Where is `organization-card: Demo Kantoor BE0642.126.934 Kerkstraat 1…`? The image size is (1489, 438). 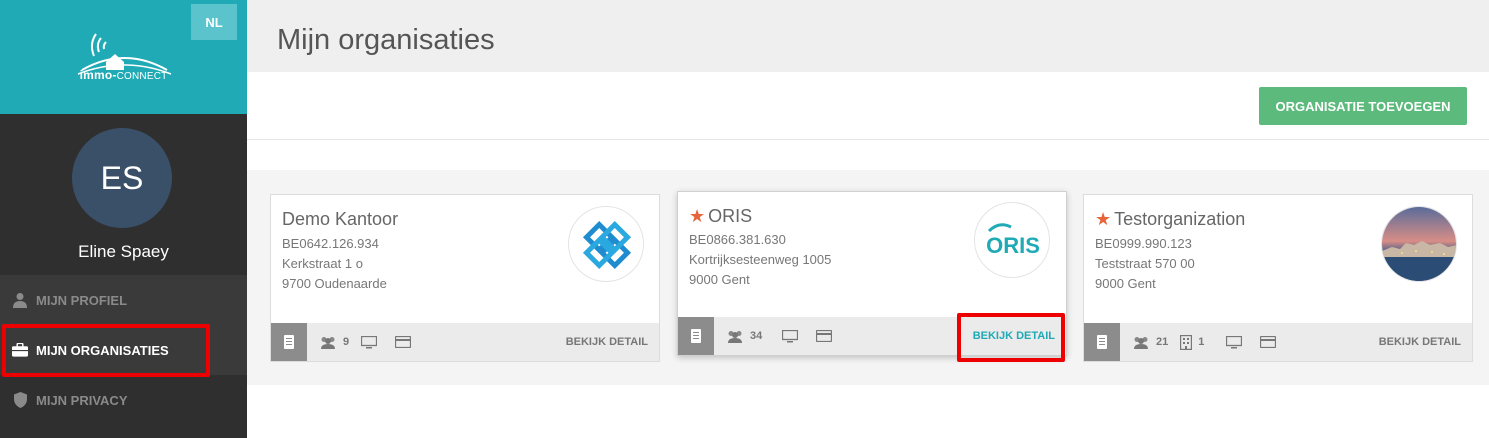
organization-card: Demo Kantoor BE0642.126.934 Kerkstraat 1… is located at coordinates (465, 278).